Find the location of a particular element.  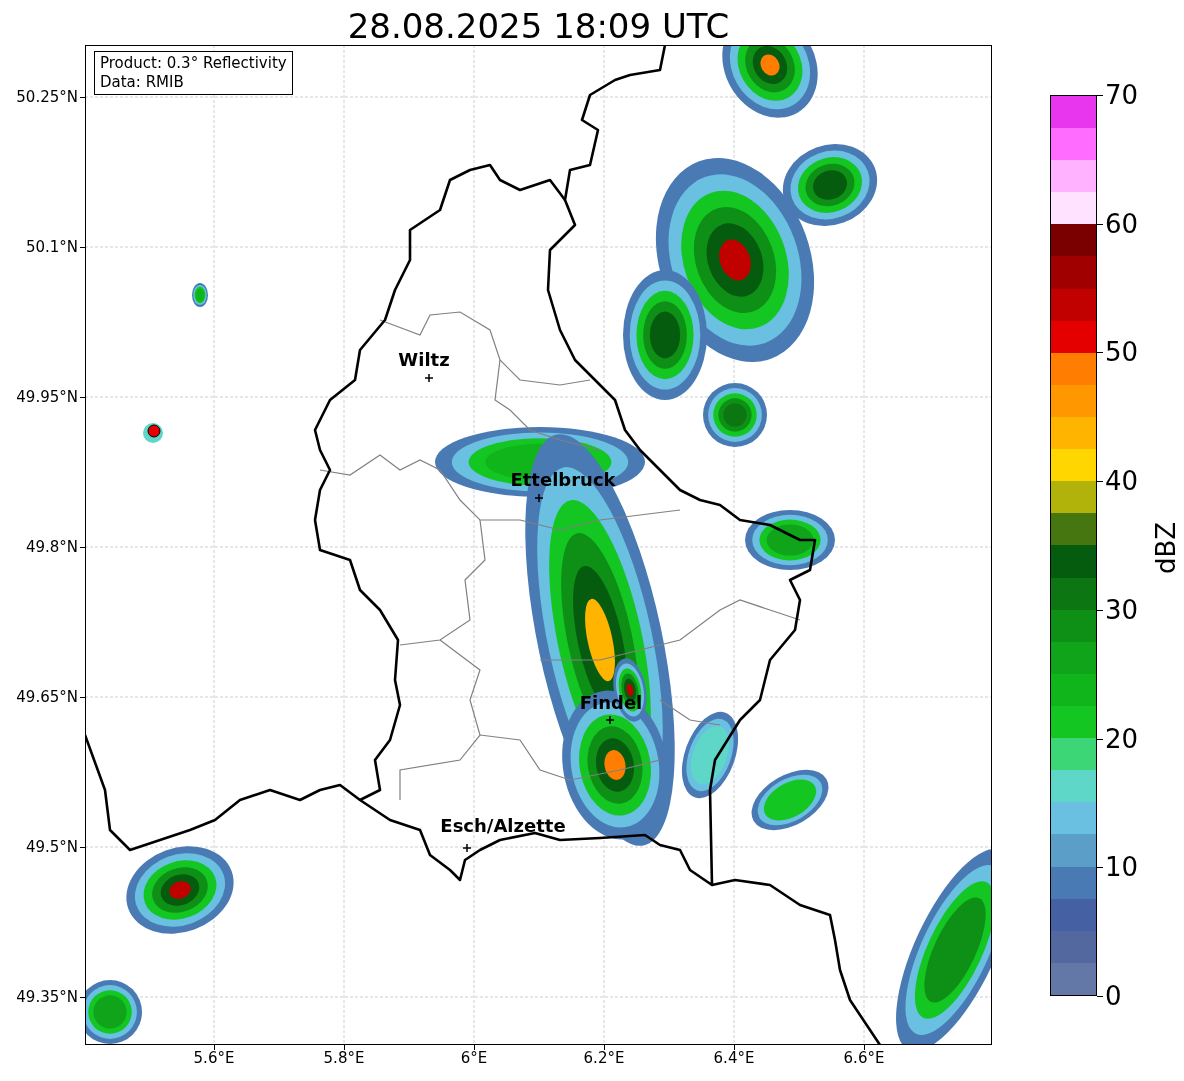

latitude-label: 49.8°N is located at coordinates (51, 547).